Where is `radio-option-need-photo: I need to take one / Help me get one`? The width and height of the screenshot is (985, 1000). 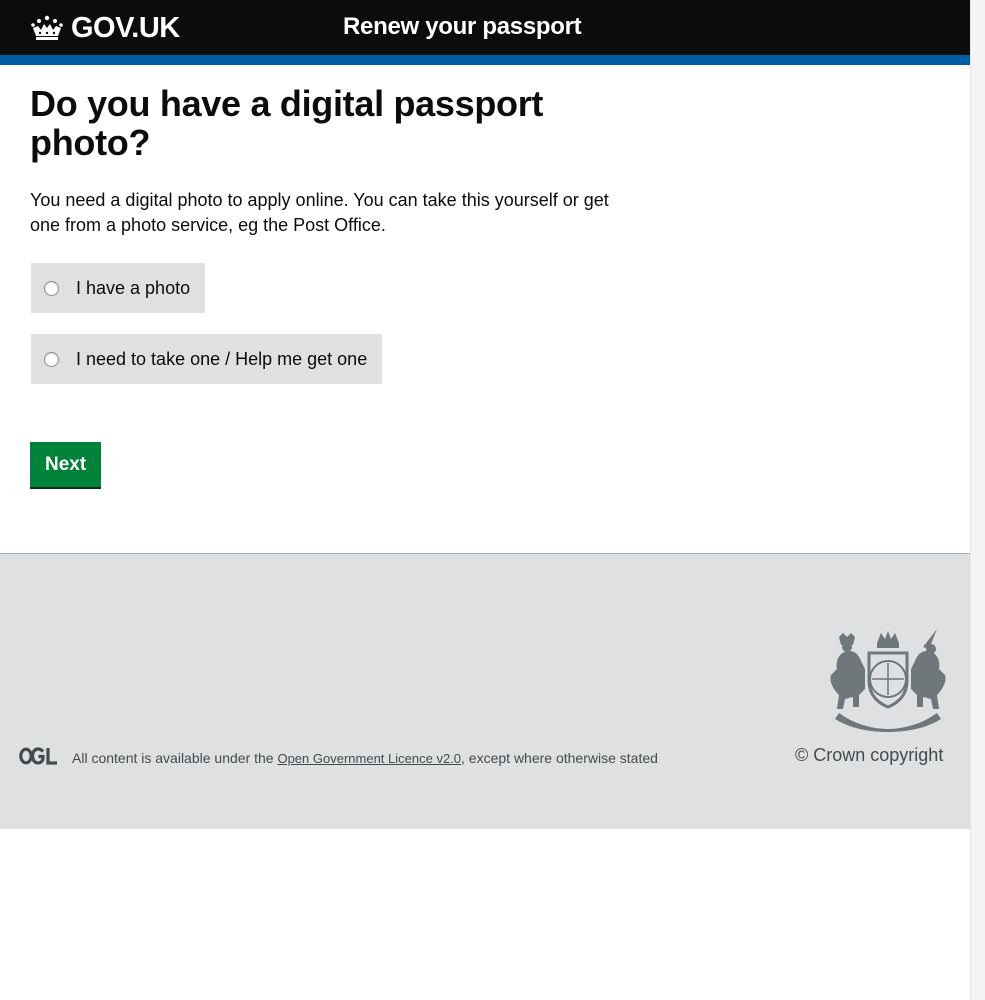
radio-option-need-photo: I need to take one / Help me get one is located at coordinates (207, 359).